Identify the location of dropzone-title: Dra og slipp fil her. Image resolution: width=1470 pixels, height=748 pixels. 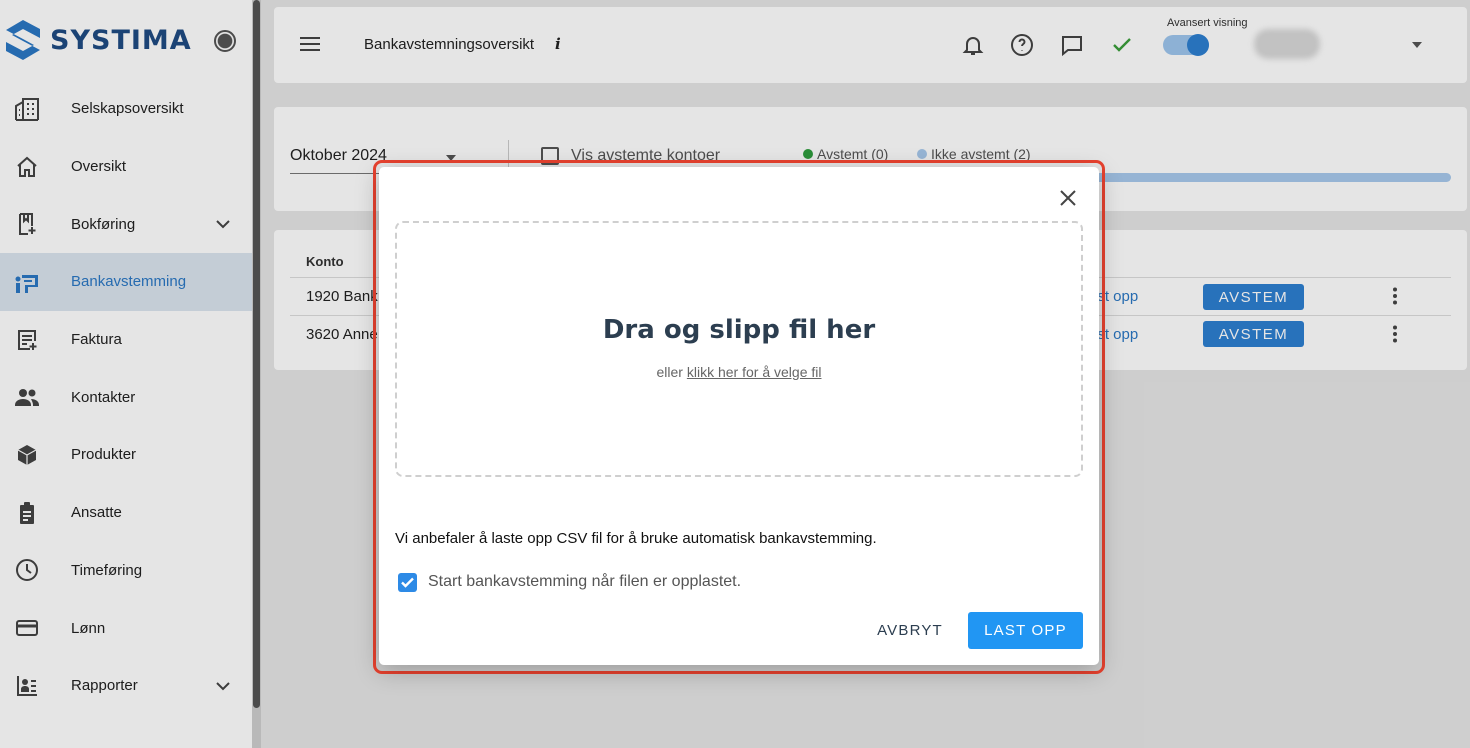
(739, 330).